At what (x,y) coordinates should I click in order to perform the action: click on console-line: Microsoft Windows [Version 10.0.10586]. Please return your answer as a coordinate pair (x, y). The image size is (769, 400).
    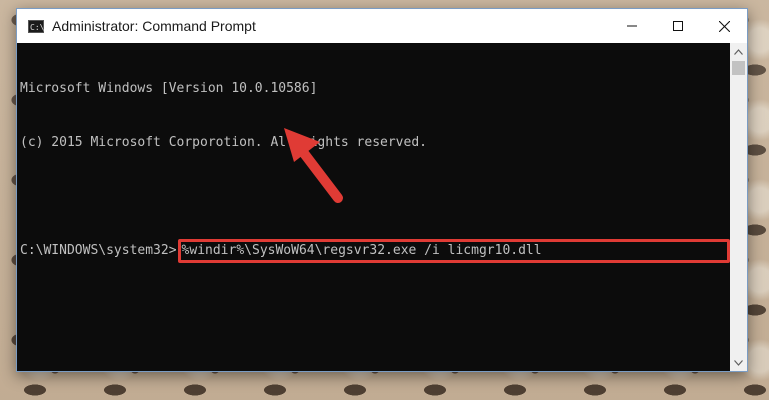
    Looking at the image, I should click on (169, 88).